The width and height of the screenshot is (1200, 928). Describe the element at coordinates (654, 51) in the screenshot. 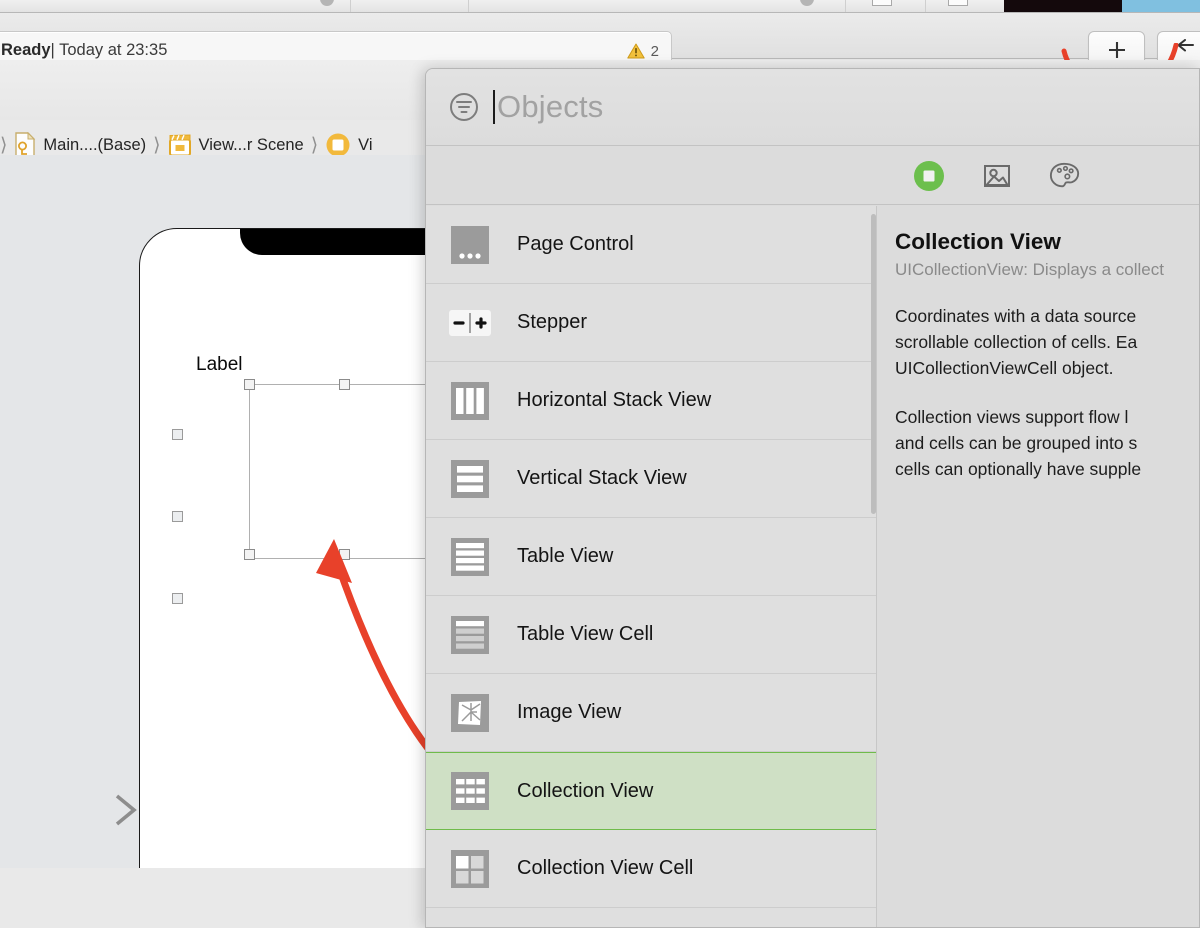

I see `issue-count: 2` at that location.